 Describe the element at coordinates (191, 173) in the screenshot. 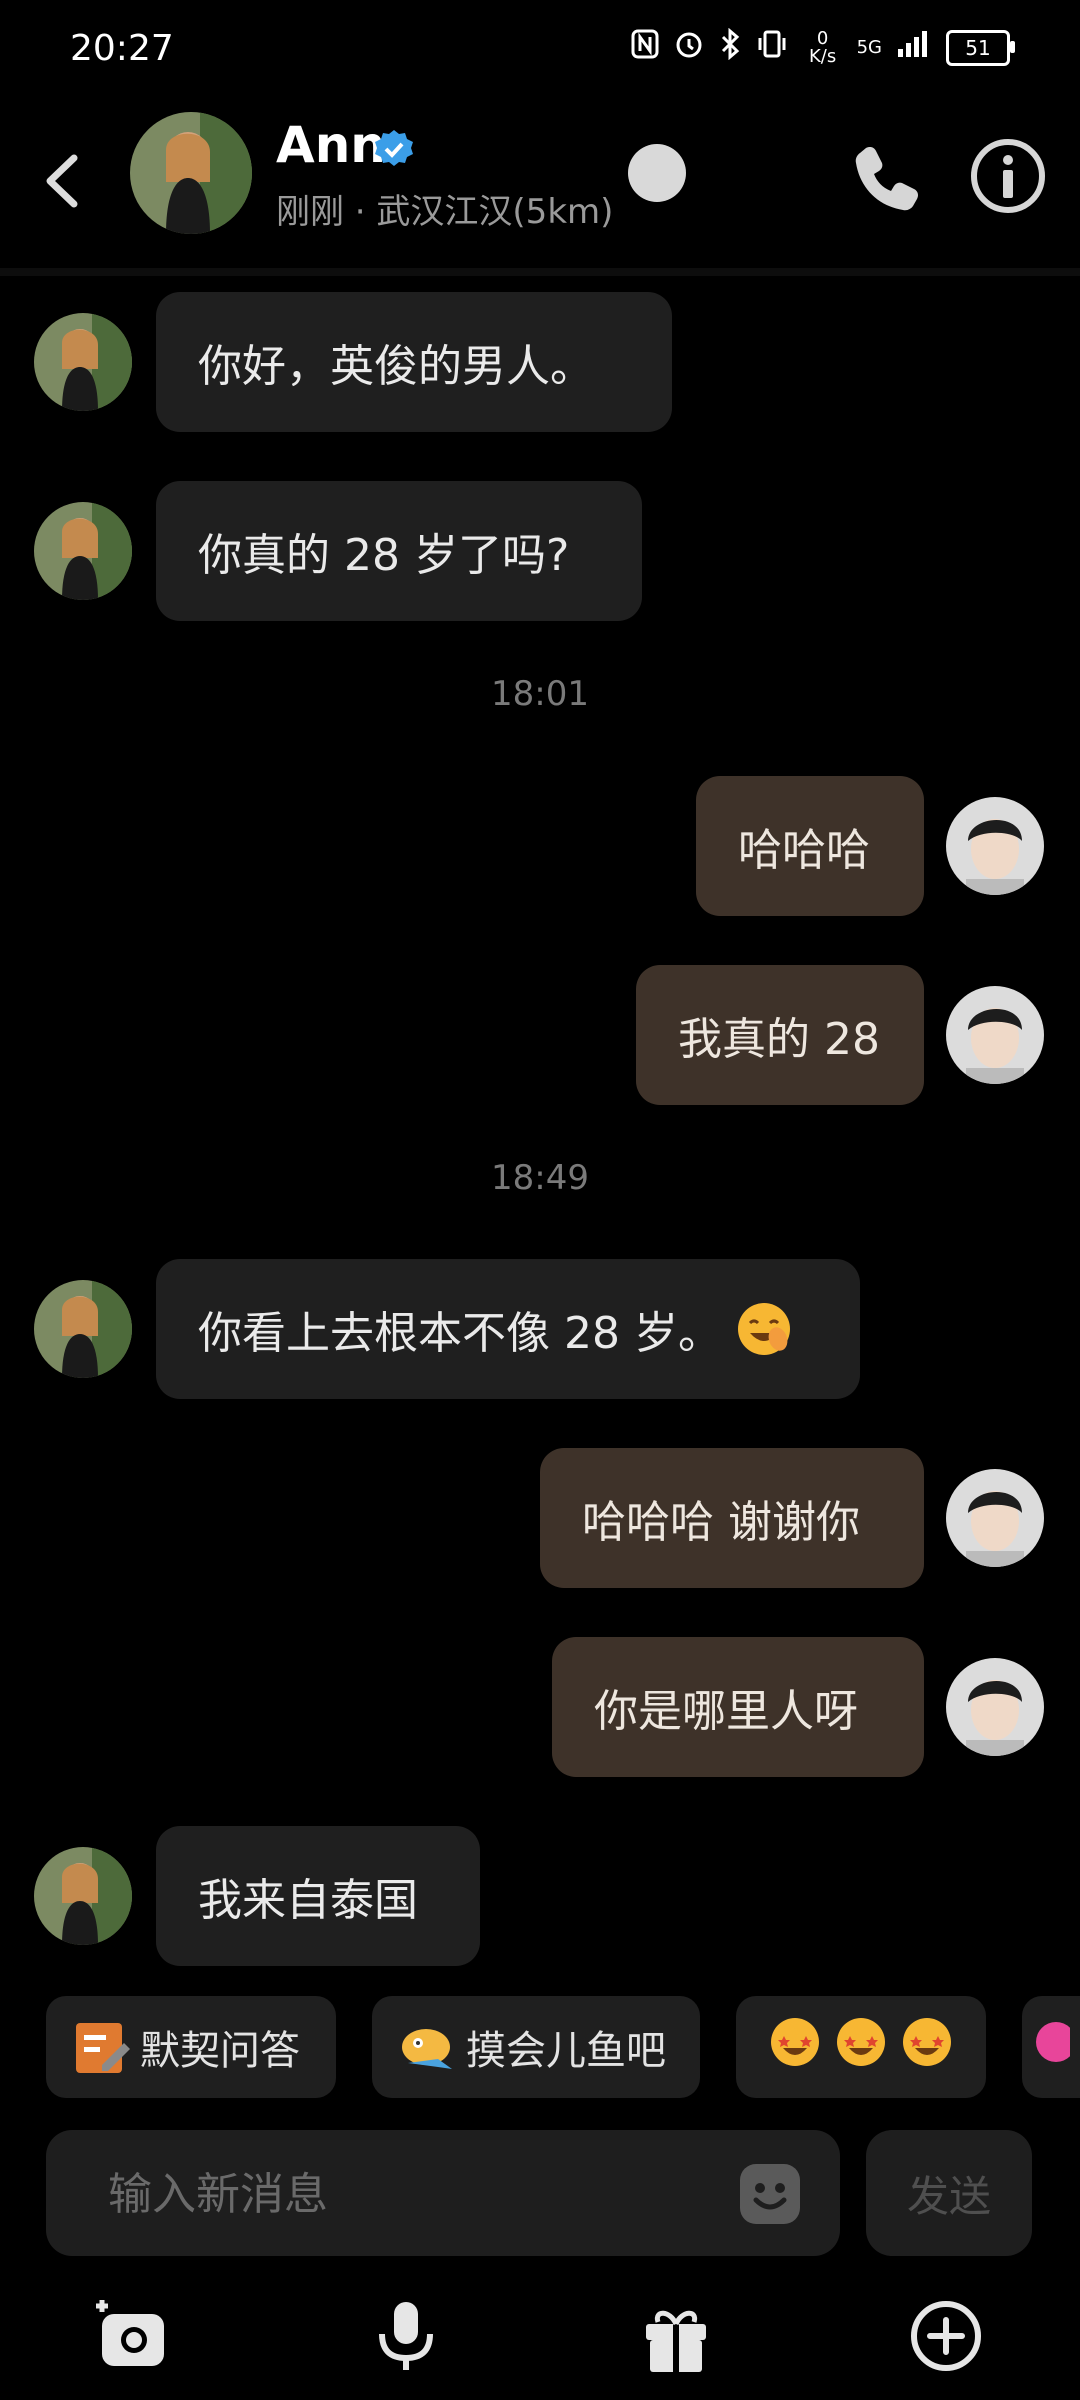

I see `contact-avatar` at that location.